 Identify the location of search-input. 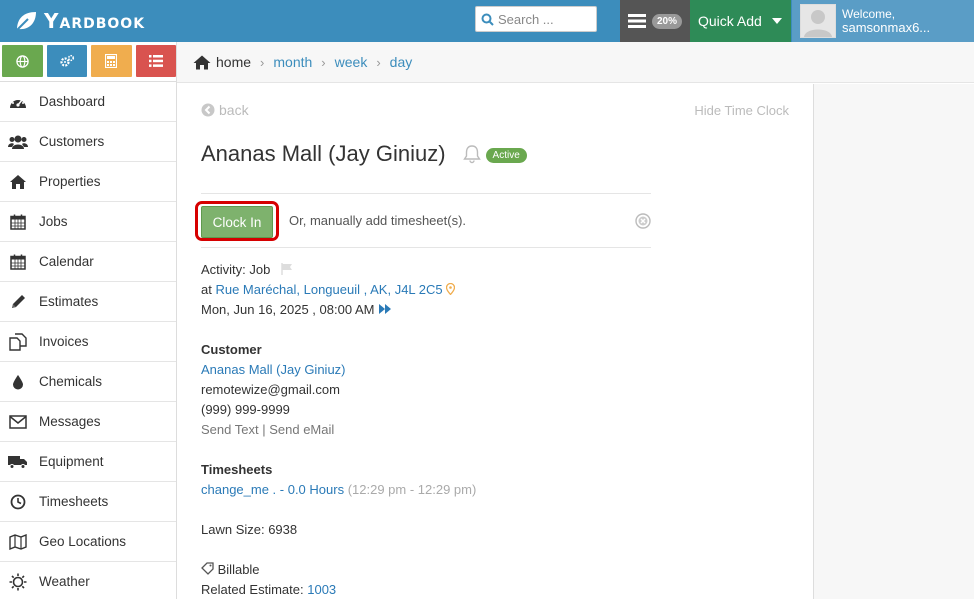
(545, 19).